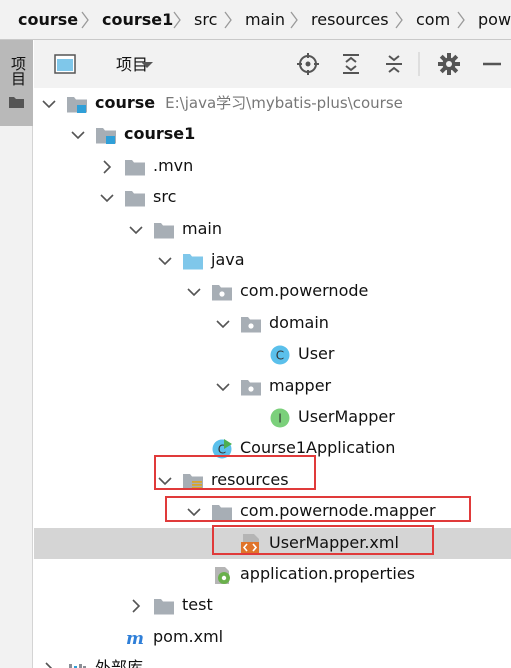 Image resolution: width=511 pixels, height=668 pixels. I want to click on highlight-xml, so click(323, 540).